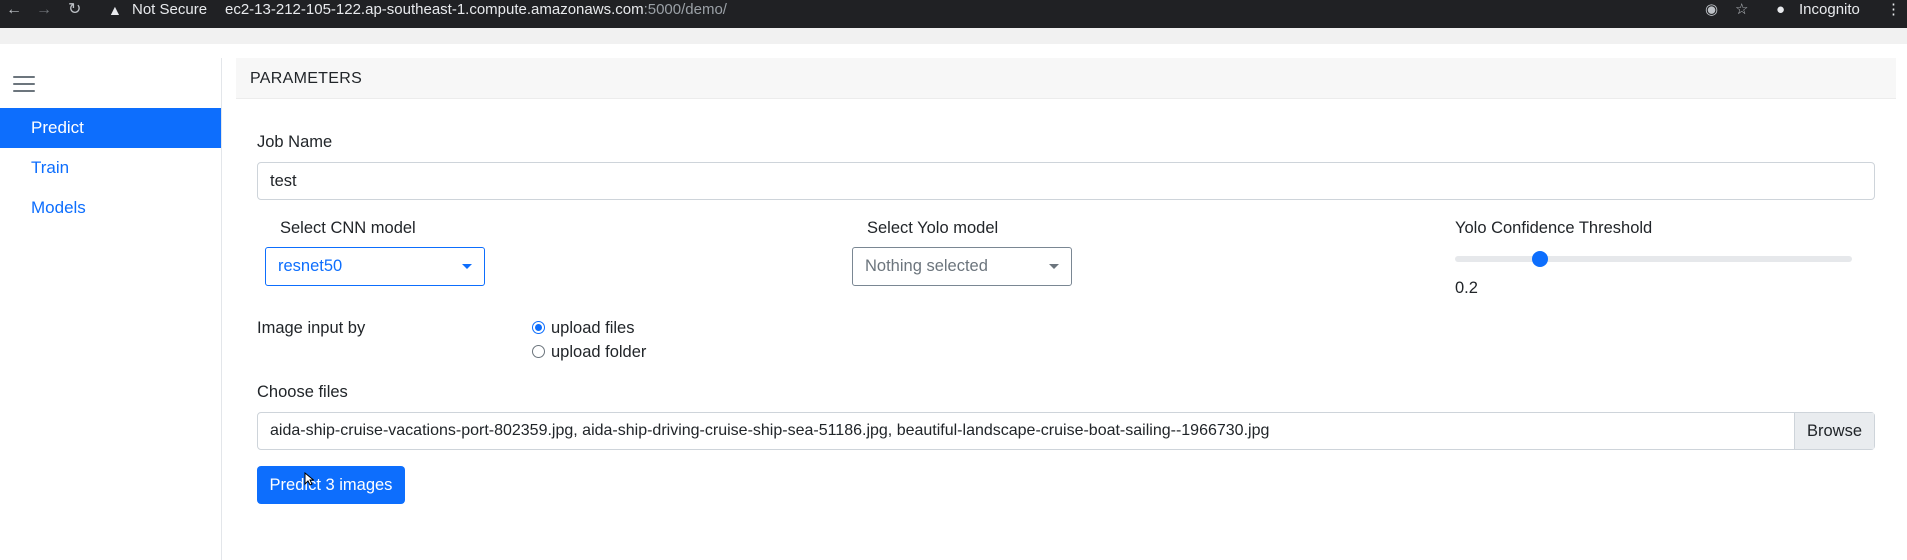  Describe the element at coordinates (598, 352) in the screenshot. I see `upload-folder-label: upload folder` at that location.